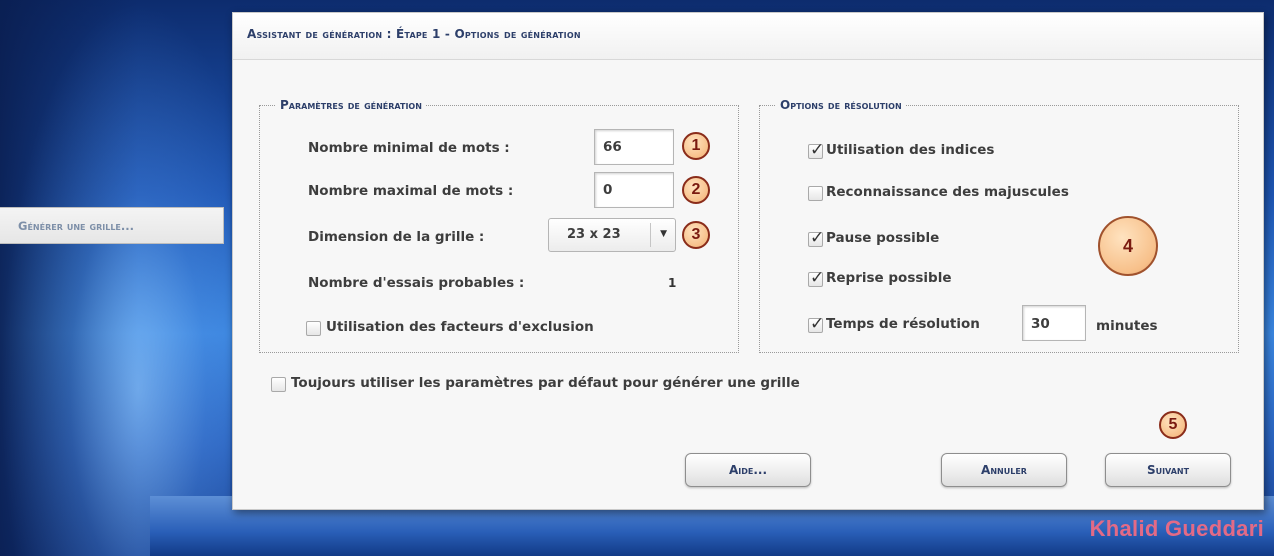 This screenshot has height=556, width=1274. I want to click on exclusion-factors-checkbox, so click(313, 328).